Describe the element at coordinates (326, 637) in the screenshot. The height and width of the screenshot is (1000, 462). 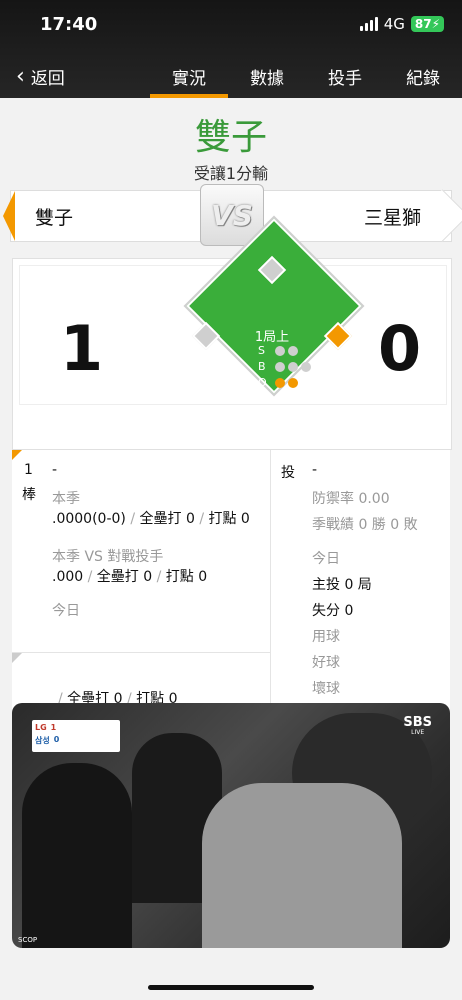
I see `pitcher-pitches: 用球` at that location.